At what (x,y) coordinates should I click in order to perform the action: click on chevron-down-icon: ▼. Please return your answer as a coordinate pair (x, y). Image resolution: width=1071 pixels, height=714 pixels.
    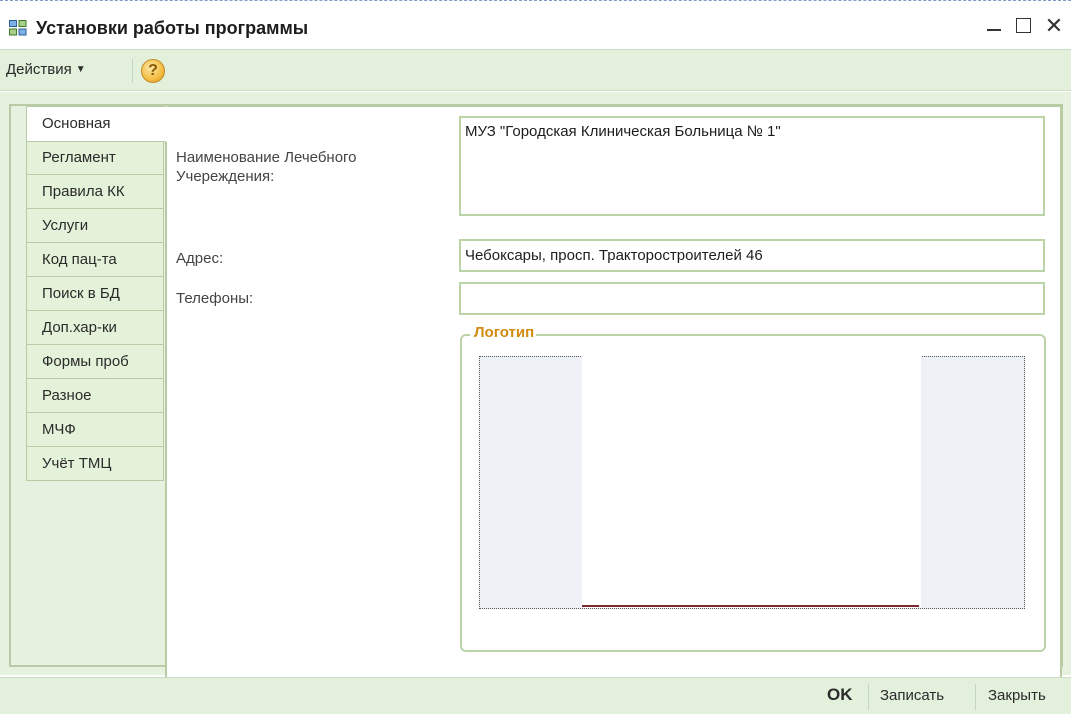
    Looking at the image, I should click on (80, 69).